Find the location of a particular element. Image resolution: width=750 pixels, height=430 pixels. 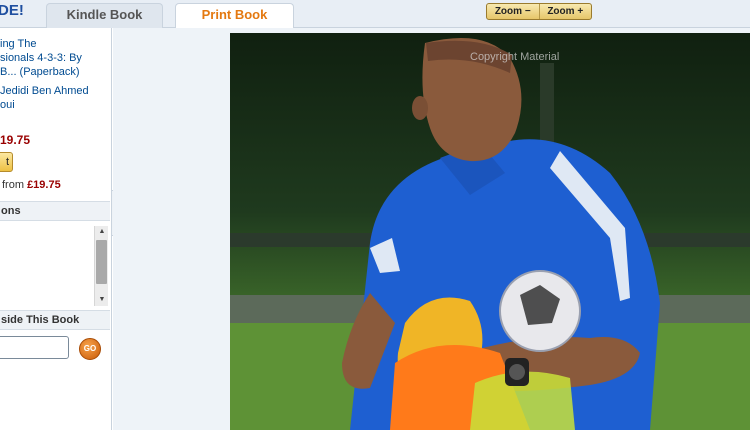

search-inside-input is located at coordinates (34, 347).